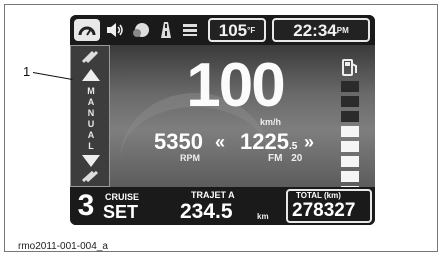 The image size is (444, 257). Describe the element at coordinates (166, 30) in the screenshot. I see `road-icon` at that location.